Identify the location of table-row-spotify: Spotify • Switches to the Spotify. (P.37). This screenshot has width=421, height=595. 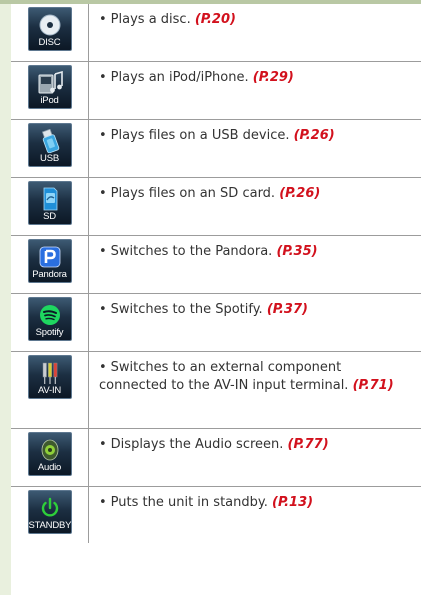
(216, 323).